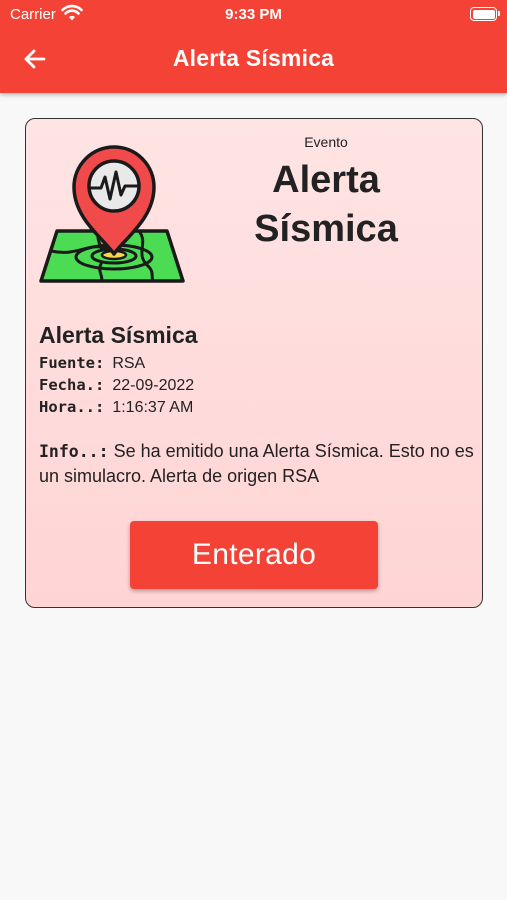  I want to click on source-value: RSA, so click(129, 363).